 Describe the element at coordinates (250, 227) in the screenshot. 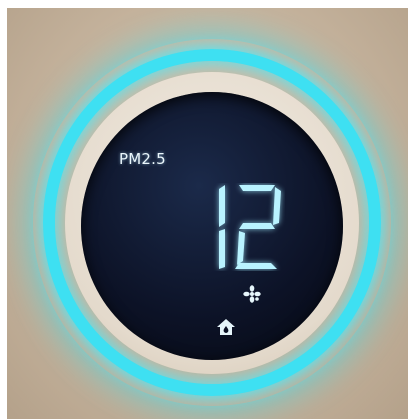

I see `seven-segment-digits` at that location.